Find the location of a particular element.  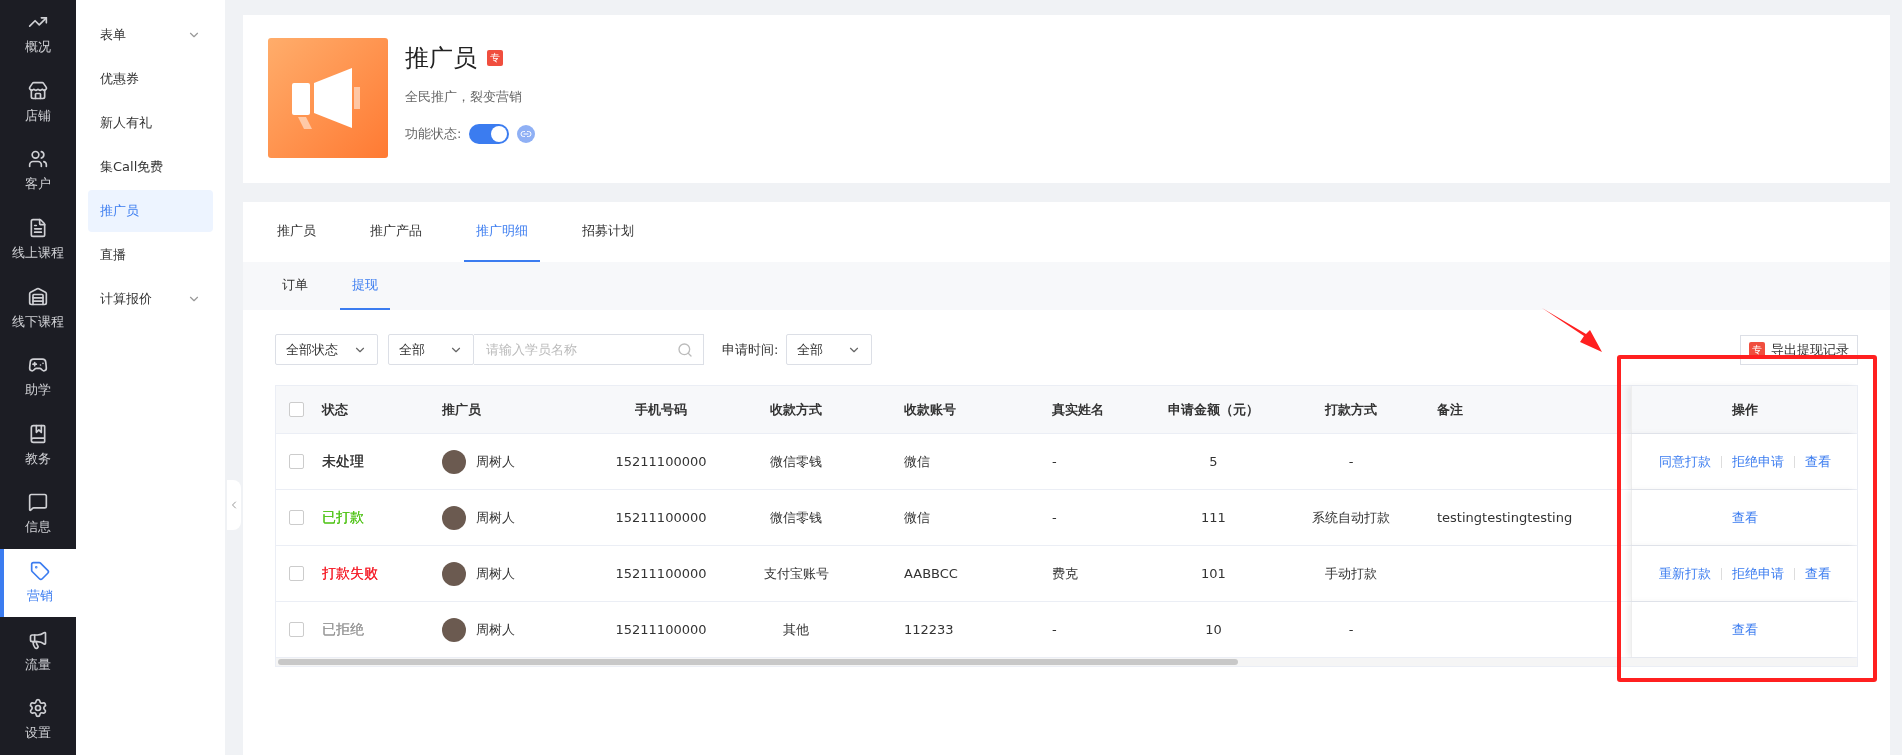

nav-item: 信息 is located at coordinates (38, 514).